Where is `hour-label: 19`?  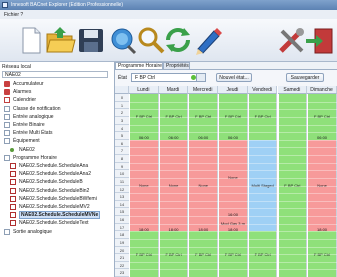 hour-label: 19 is located at coordinates (122, 242).